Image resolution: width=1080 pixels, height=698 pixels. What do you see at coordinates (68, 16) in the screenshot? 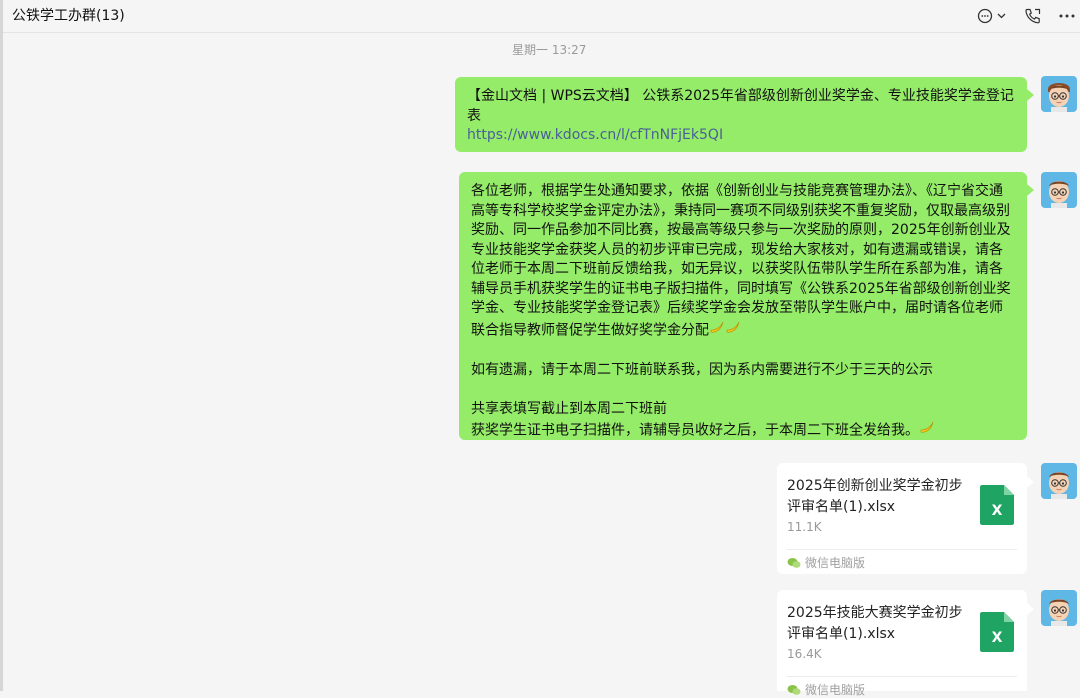
I see `group-title: 公铁学工办群(13)` at bounding box center [68, 16].